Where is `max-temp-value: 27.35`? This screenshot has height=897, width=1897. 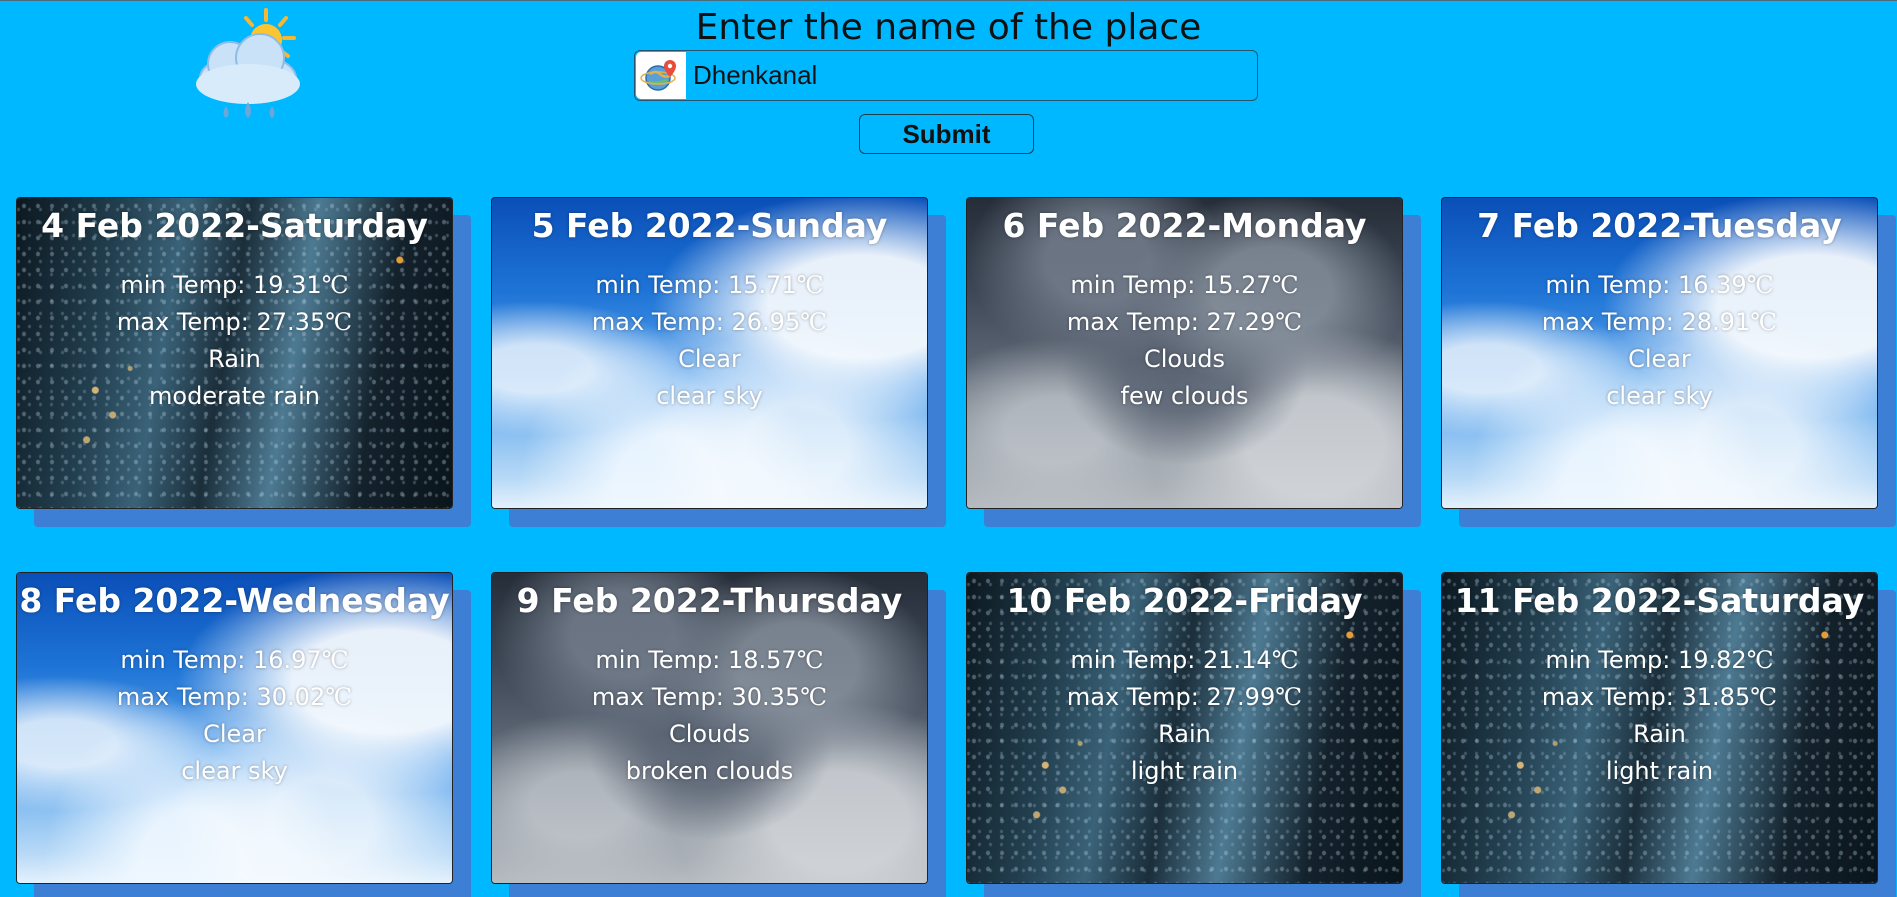
max-temp-value: 27.35 is located at coordinates (291, 322).